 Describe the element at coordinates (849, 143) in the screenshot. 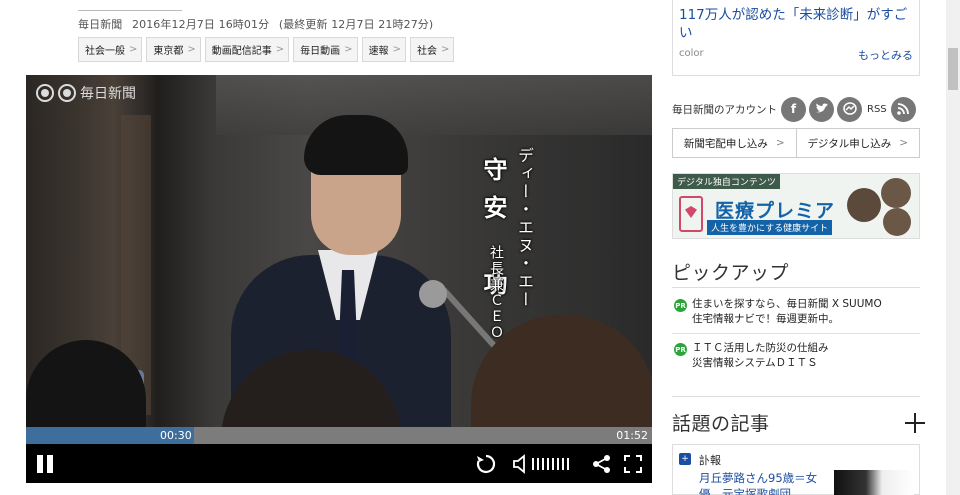

I see `subscribe-label: デジタル申し込み` at that location.